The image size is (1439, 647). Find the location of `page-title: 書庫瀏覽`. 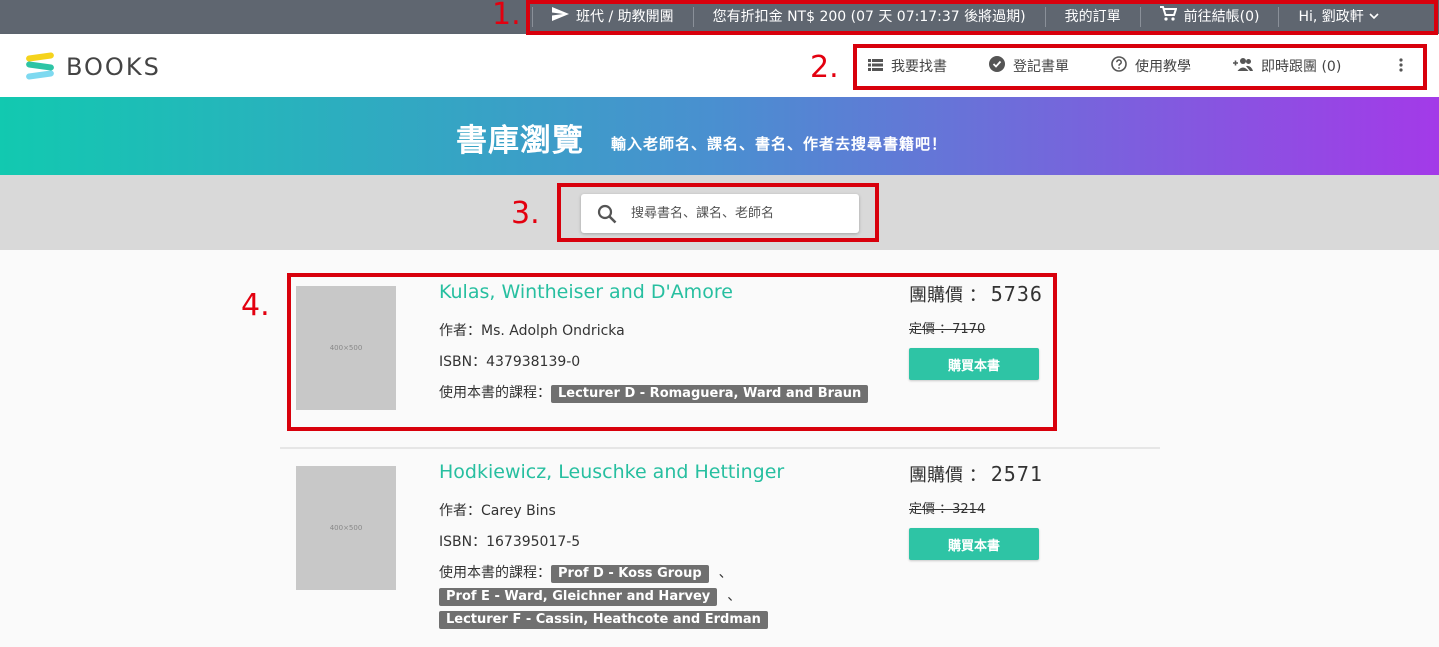

page-title: 書庫瀏覽 is located at coordinates (520, 141).